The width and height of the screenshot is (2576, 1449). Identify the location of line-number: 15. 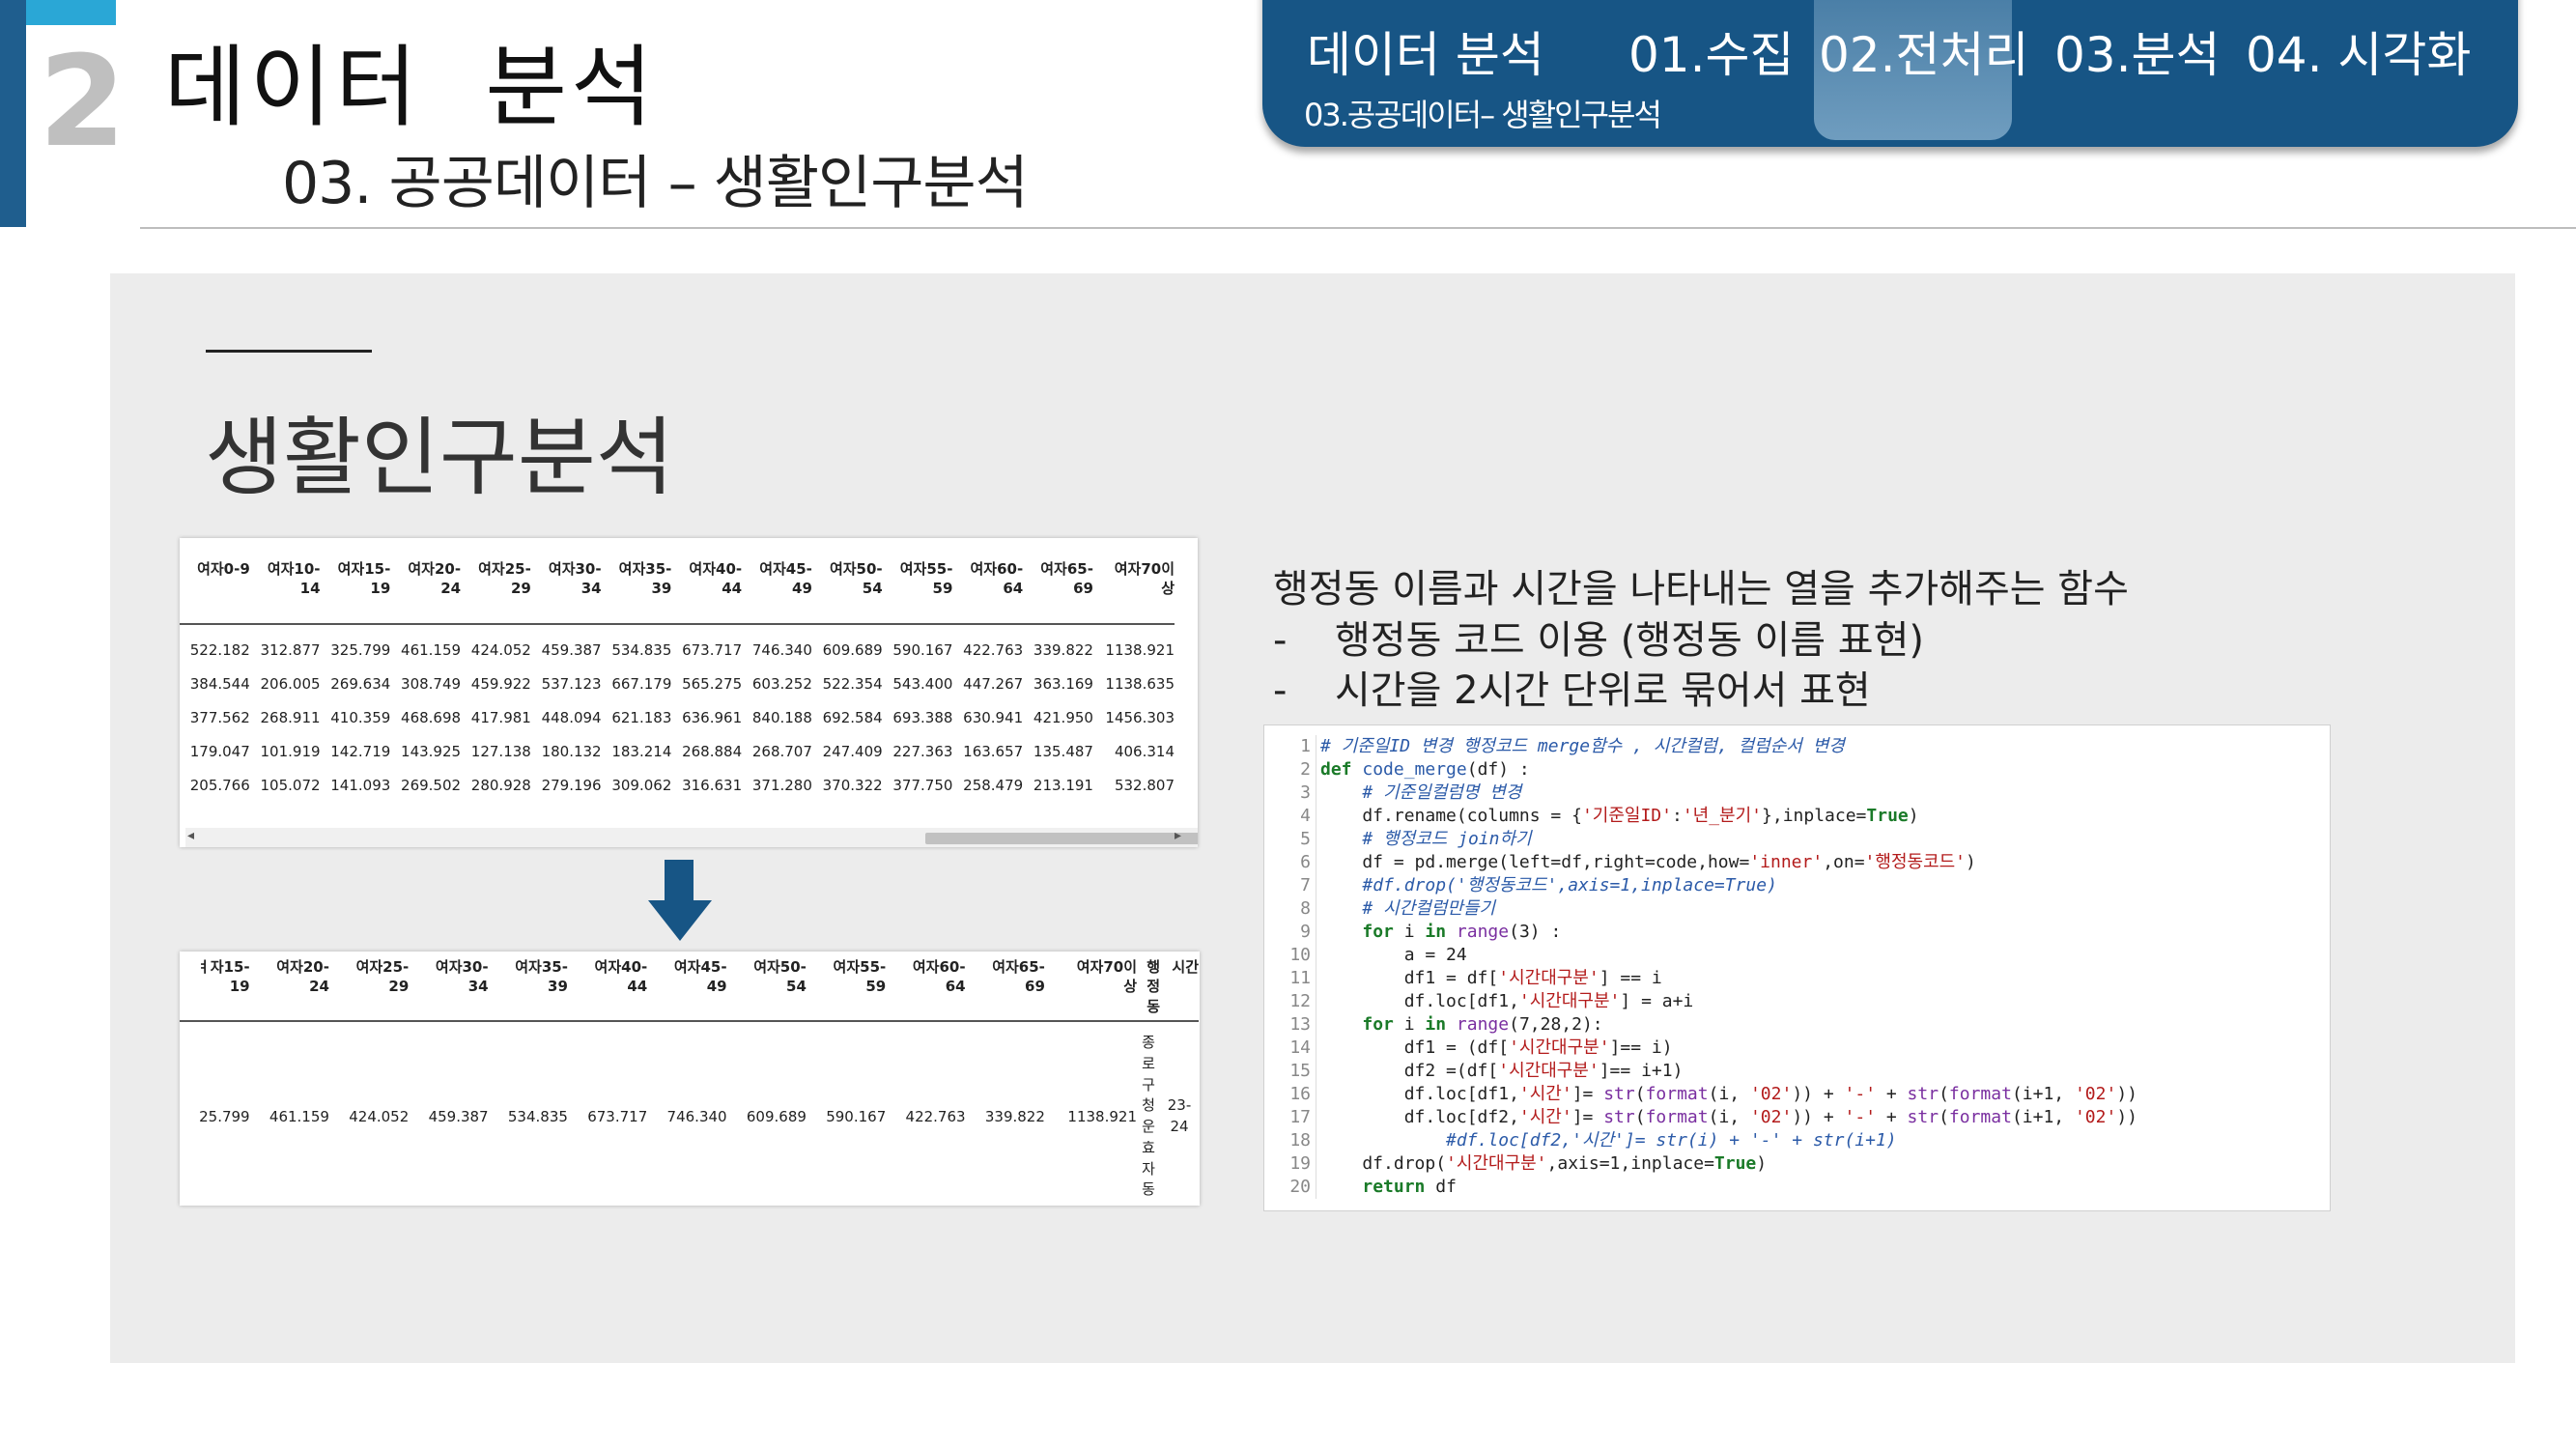
(1300, 1071).